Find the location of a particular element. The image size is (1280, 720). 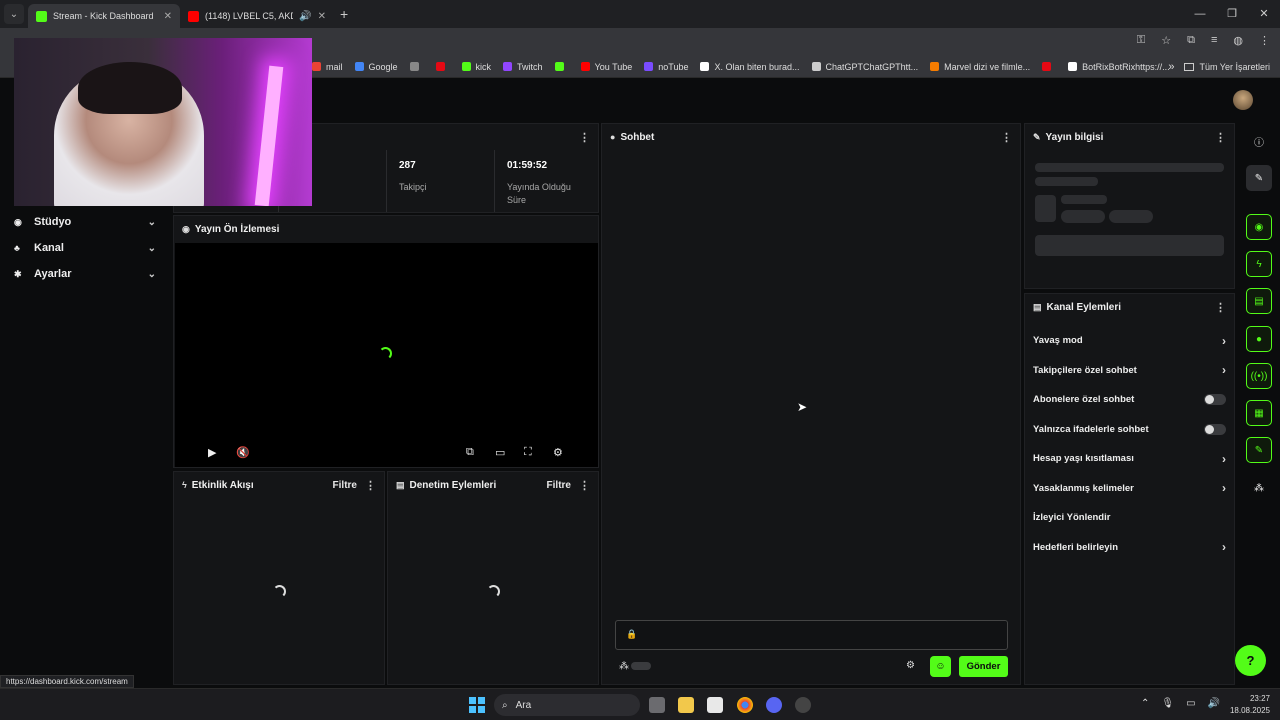

channel-action-item: Takipçilere özel sohbet › is located at coordinates (1129, 371).